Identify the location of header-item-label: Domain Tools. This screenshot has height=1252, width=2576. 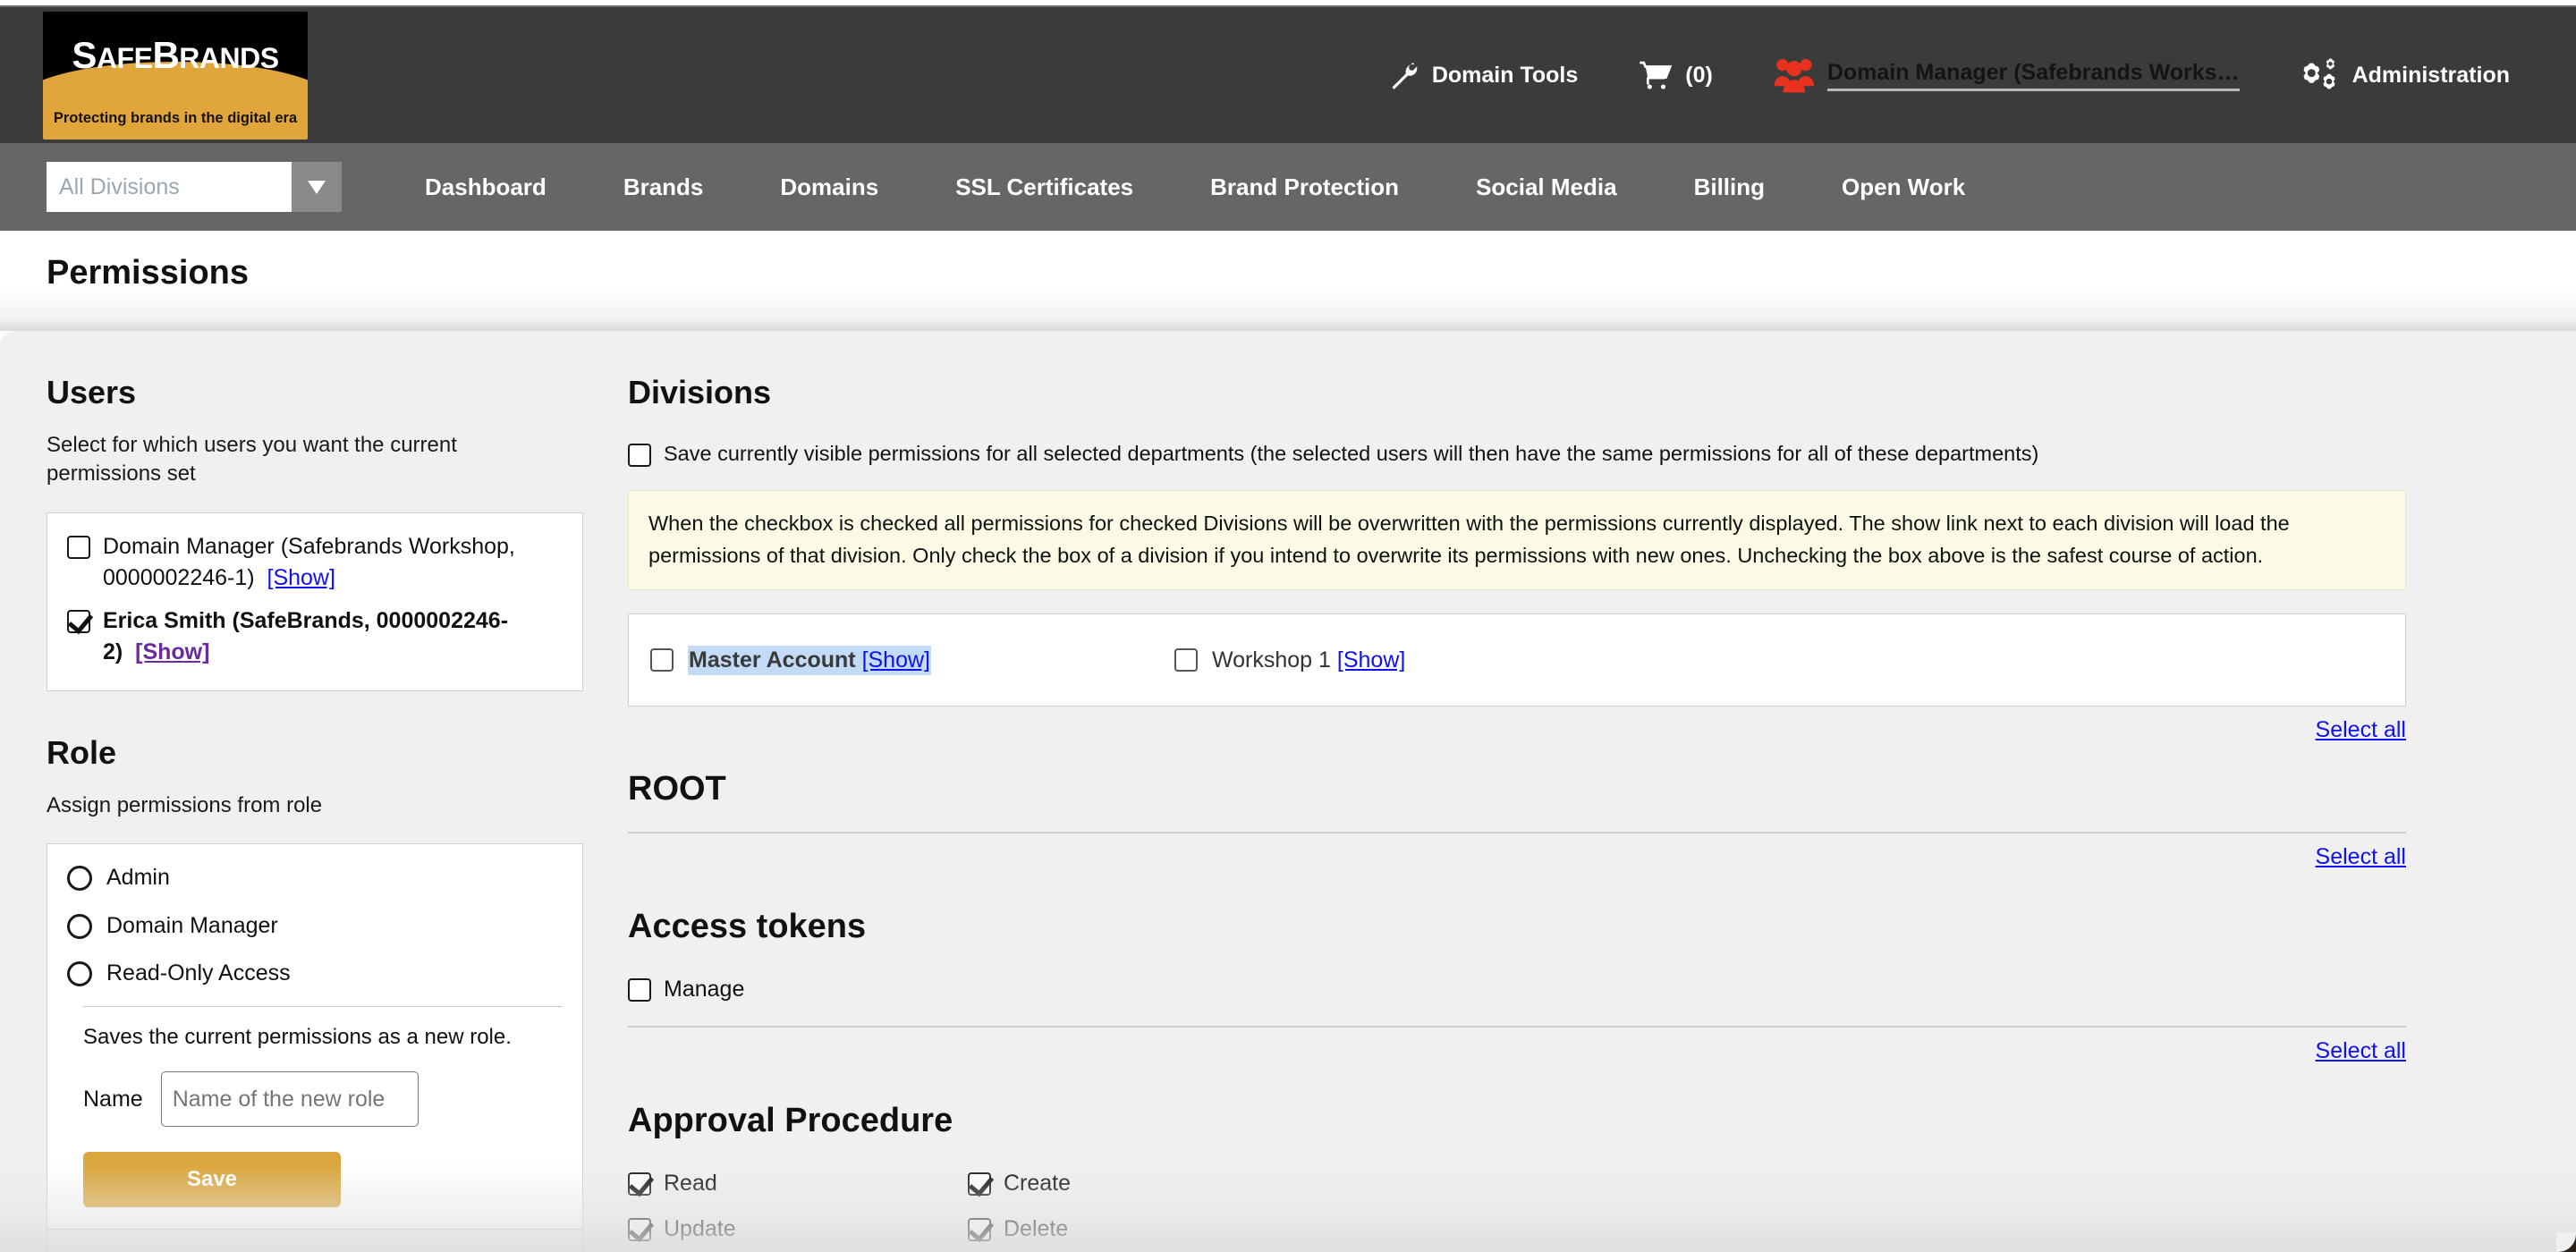
(1505, 75).